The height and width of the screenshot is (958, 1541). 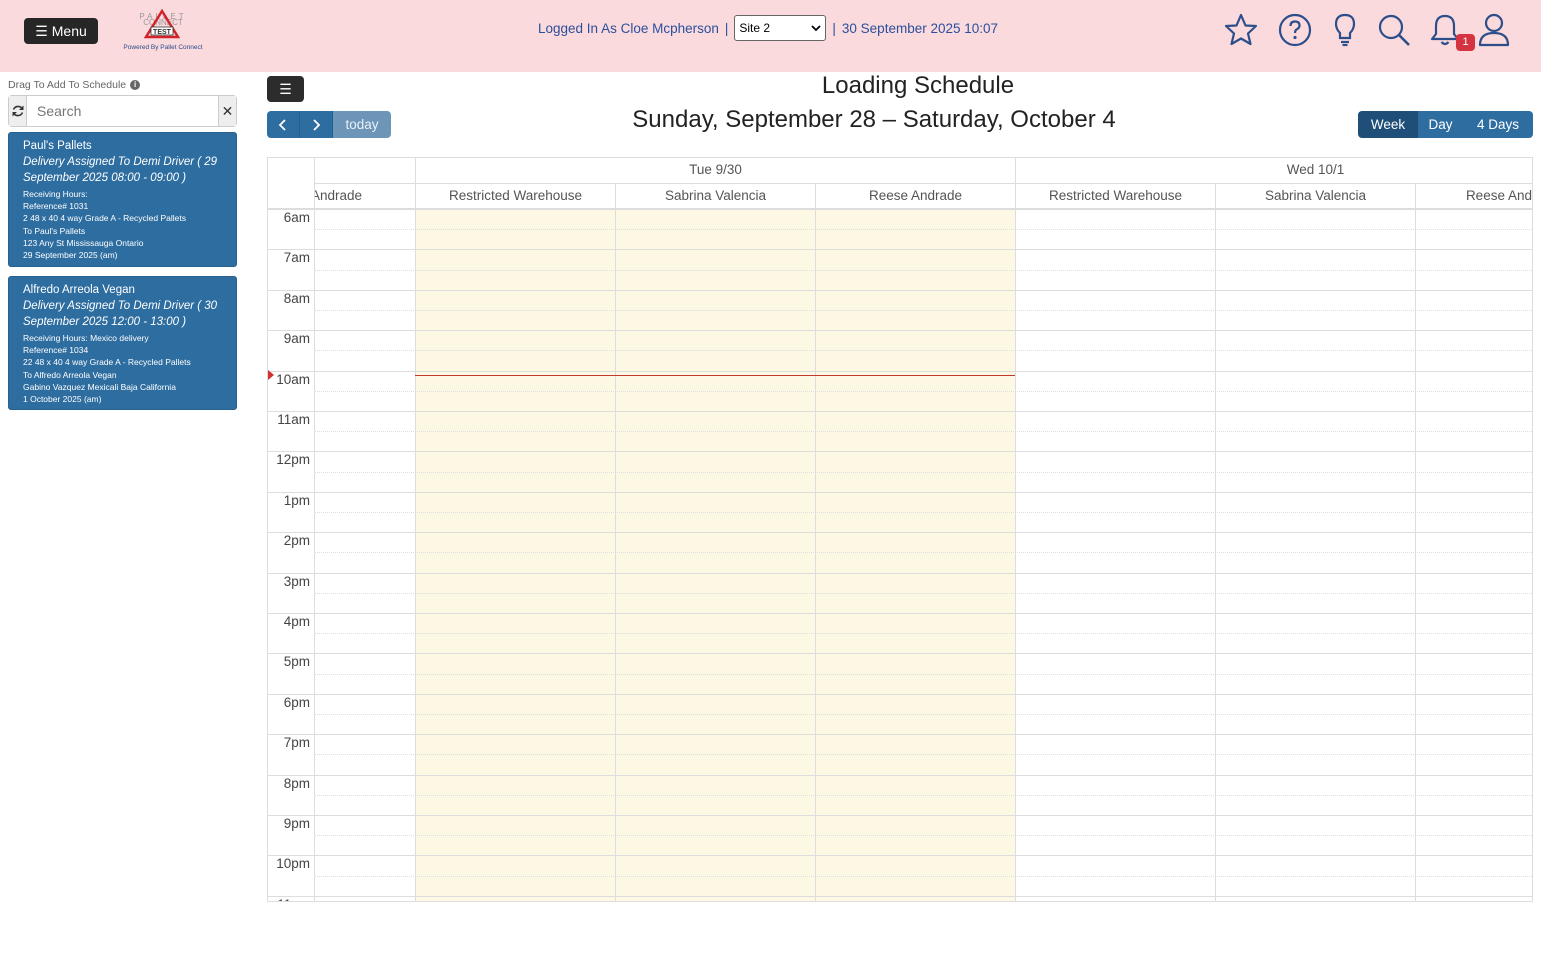 What do you see at coordinates (83, 242) in the screenshot?
I see `card-line: 123 Any St Mississauga Ontario` at bounding box center [83, 242].